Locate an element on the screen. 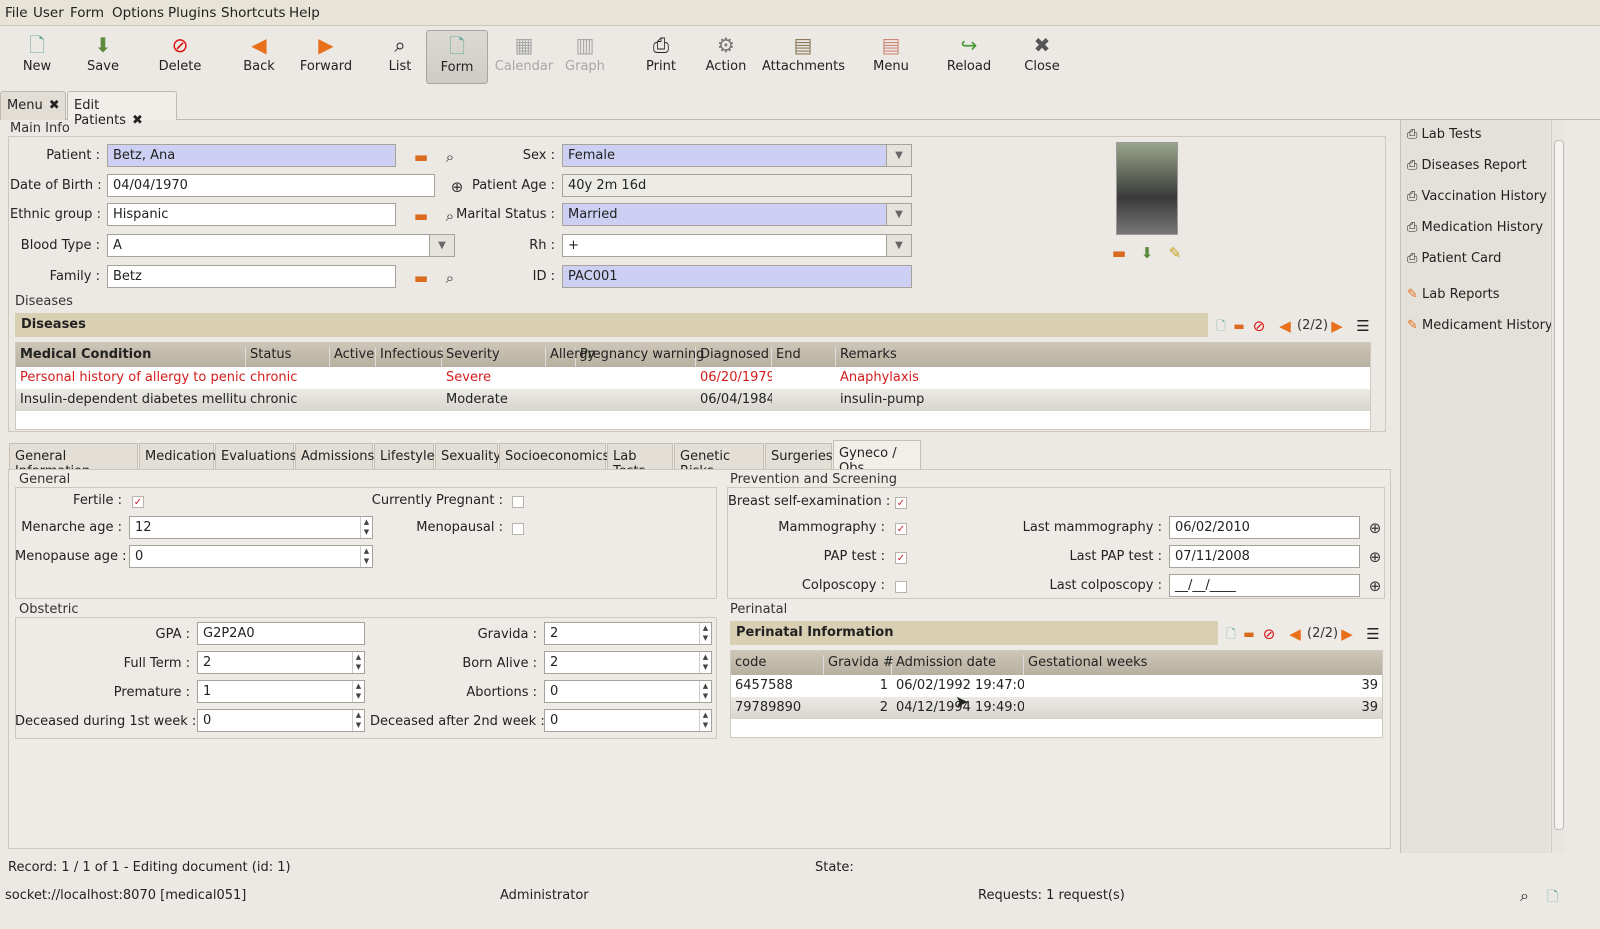  delete-icon: ⊘ is located at coordinates (1269, 634).